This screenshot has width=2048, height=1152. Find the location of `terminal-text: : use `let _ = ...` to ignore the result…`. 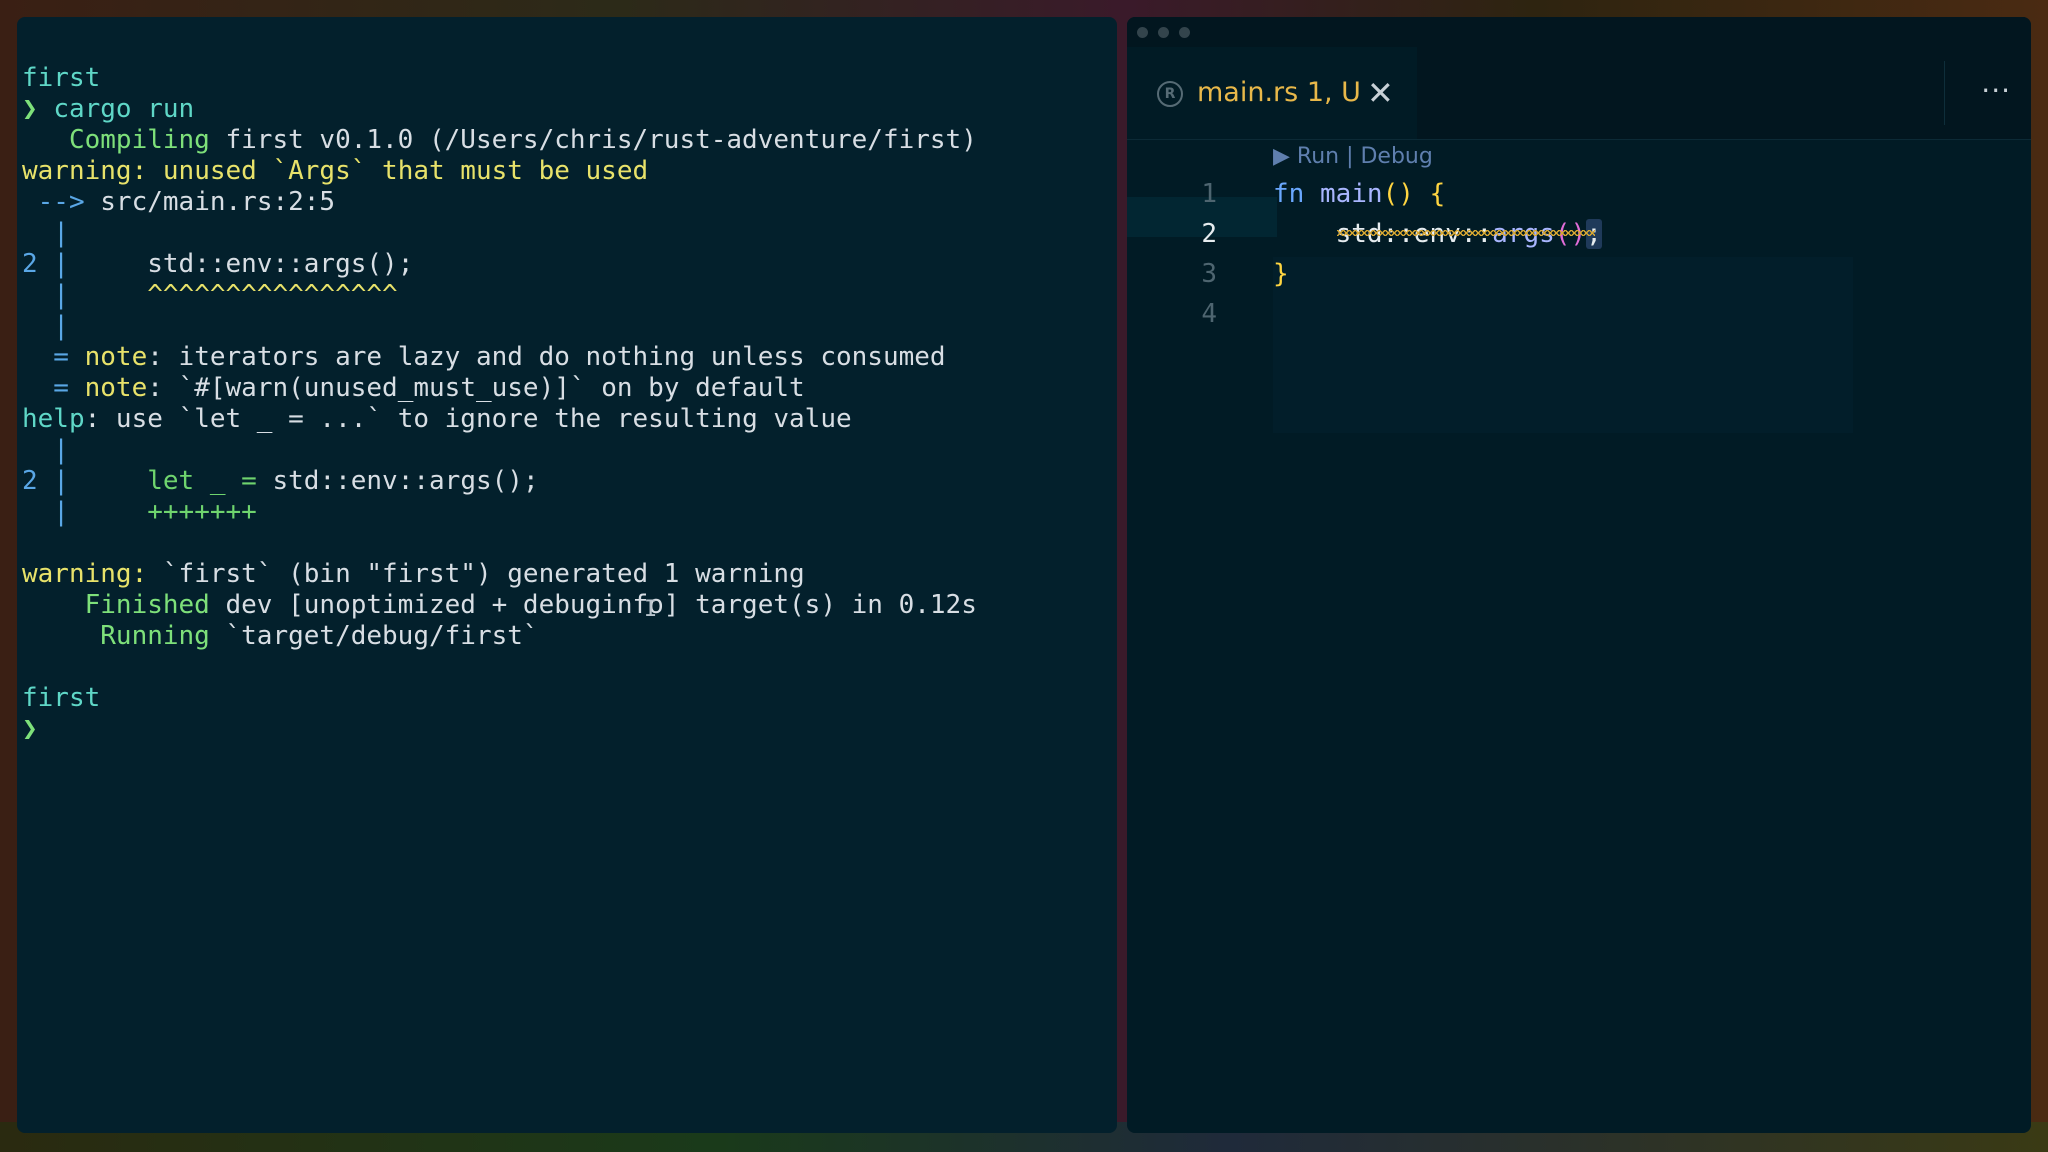

terminal-text: : use `let _ = ...` to ignore the result… is located at coordinates (468, 419).